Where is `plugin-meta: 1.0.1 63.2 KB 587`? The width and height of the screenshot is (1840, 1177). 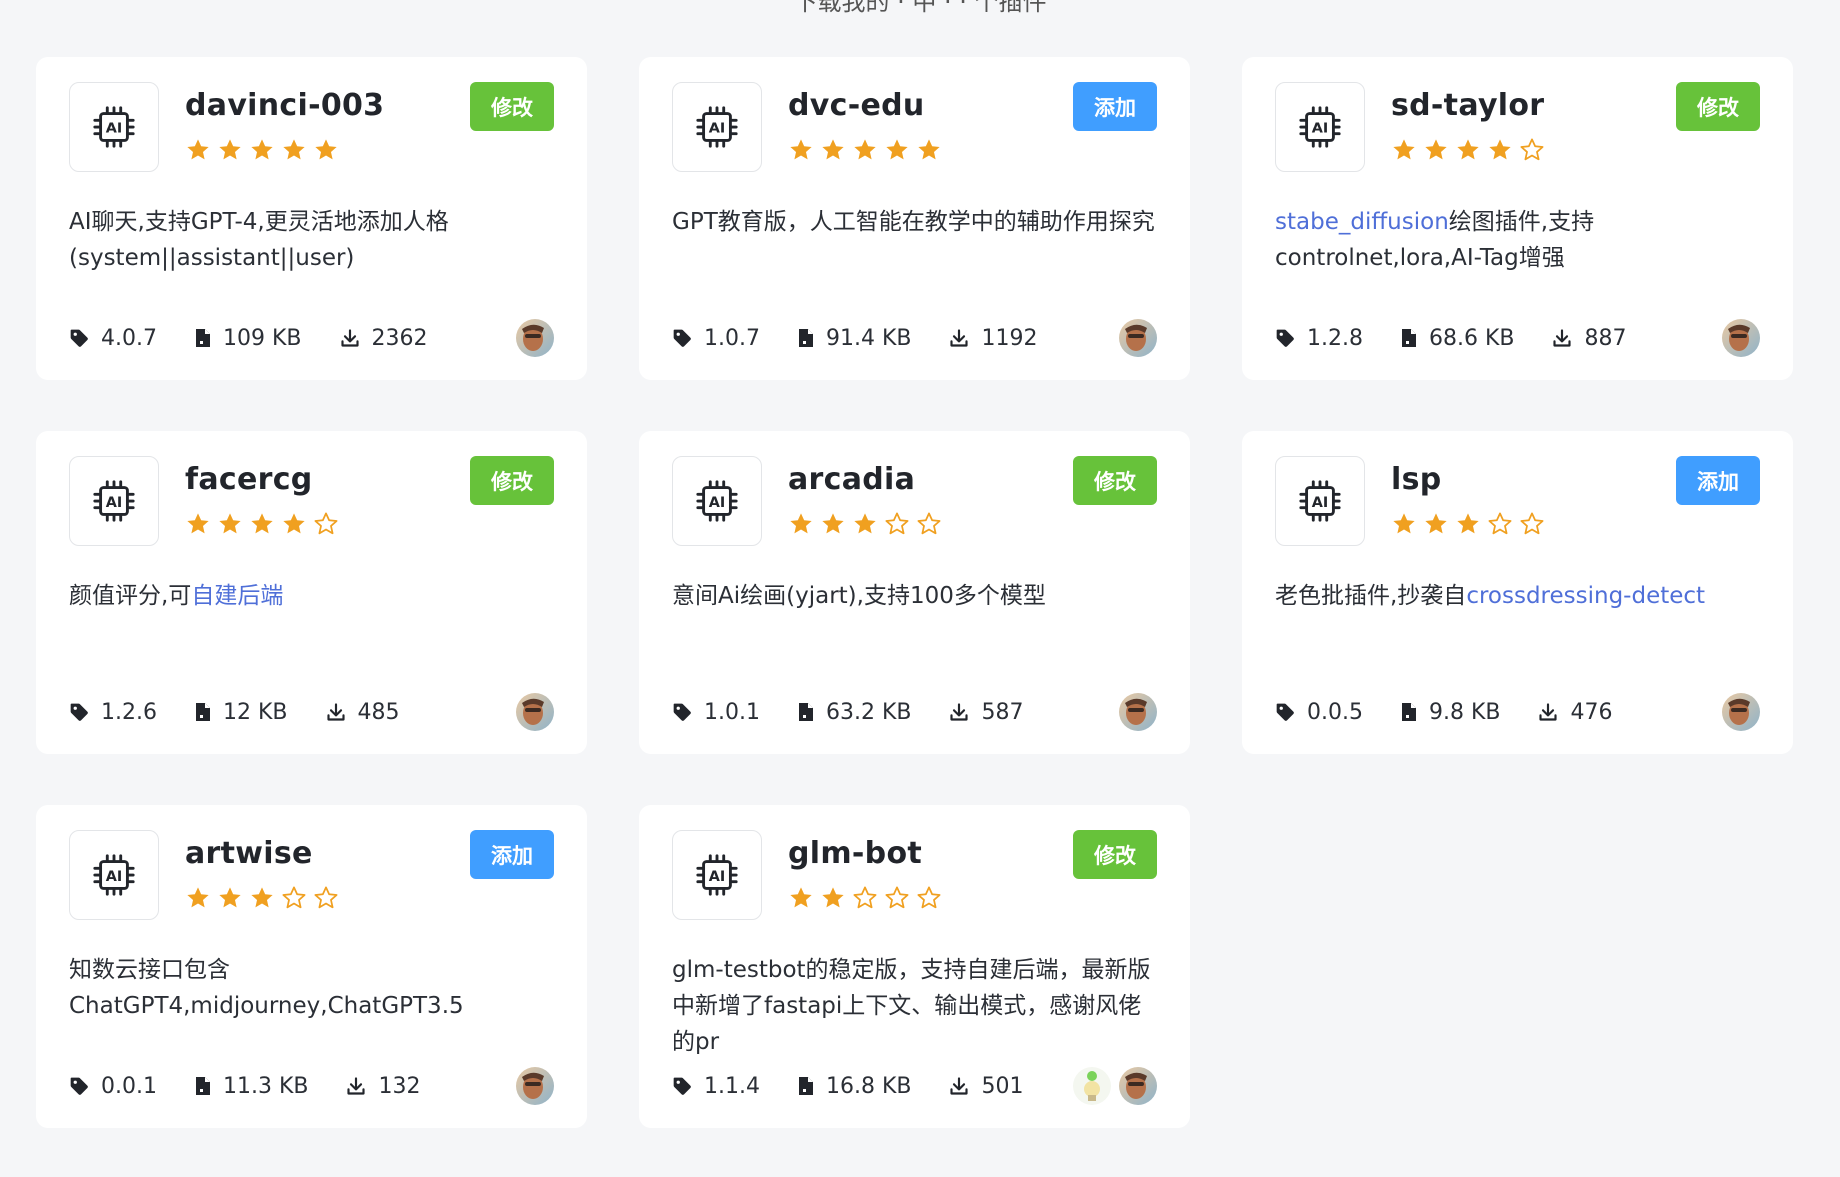
plugin-meta: 1.0.1 63.2 KB 587 is located at coordinates (914, 712).